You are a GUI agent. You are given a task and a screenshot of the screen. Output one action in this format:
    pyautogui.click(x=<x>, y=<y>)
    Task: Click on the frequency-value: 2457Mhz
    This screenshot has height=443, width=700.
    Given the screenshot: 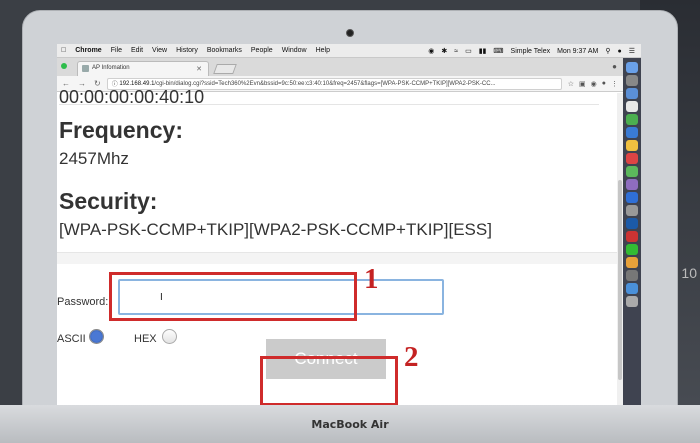 What is the action you would take?
    pyautogui.click(x=94, y=158)
    